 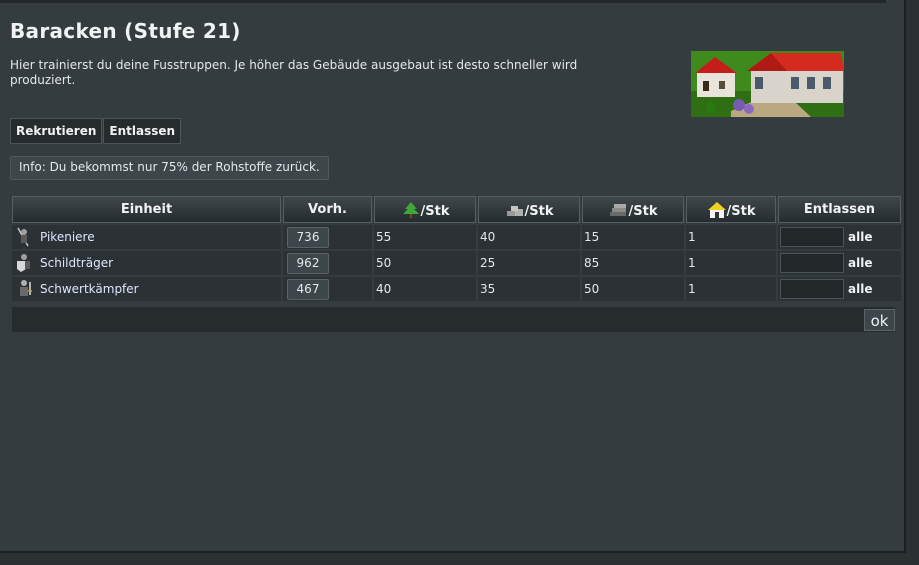 I want to click on header-wood: /Stk, so click(x=425, y=209).